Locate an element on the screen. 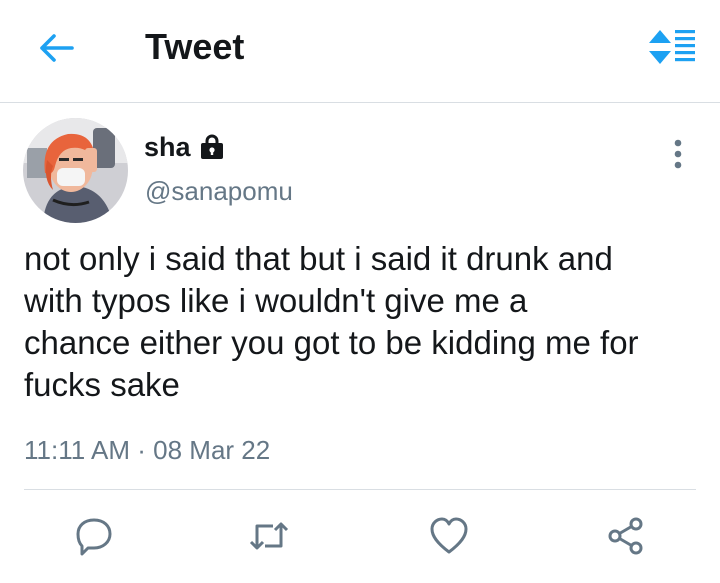  author-name-row: sha is located at coordinates (184, 147).